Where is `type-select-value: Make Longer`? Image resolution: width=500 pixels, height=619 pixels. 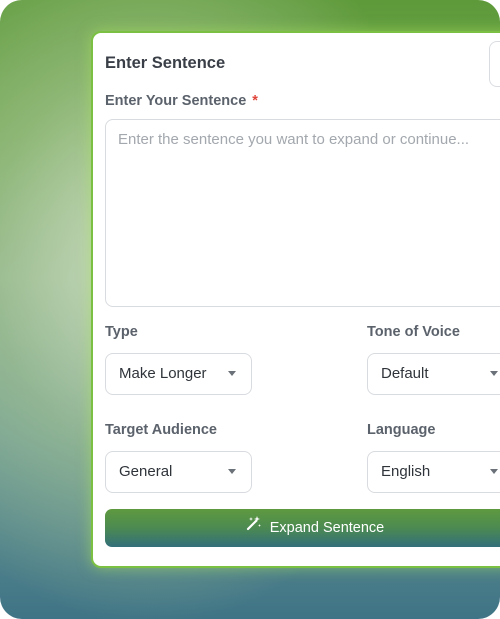 type-select-value: Make Longer is located at coordinates (163, 373).